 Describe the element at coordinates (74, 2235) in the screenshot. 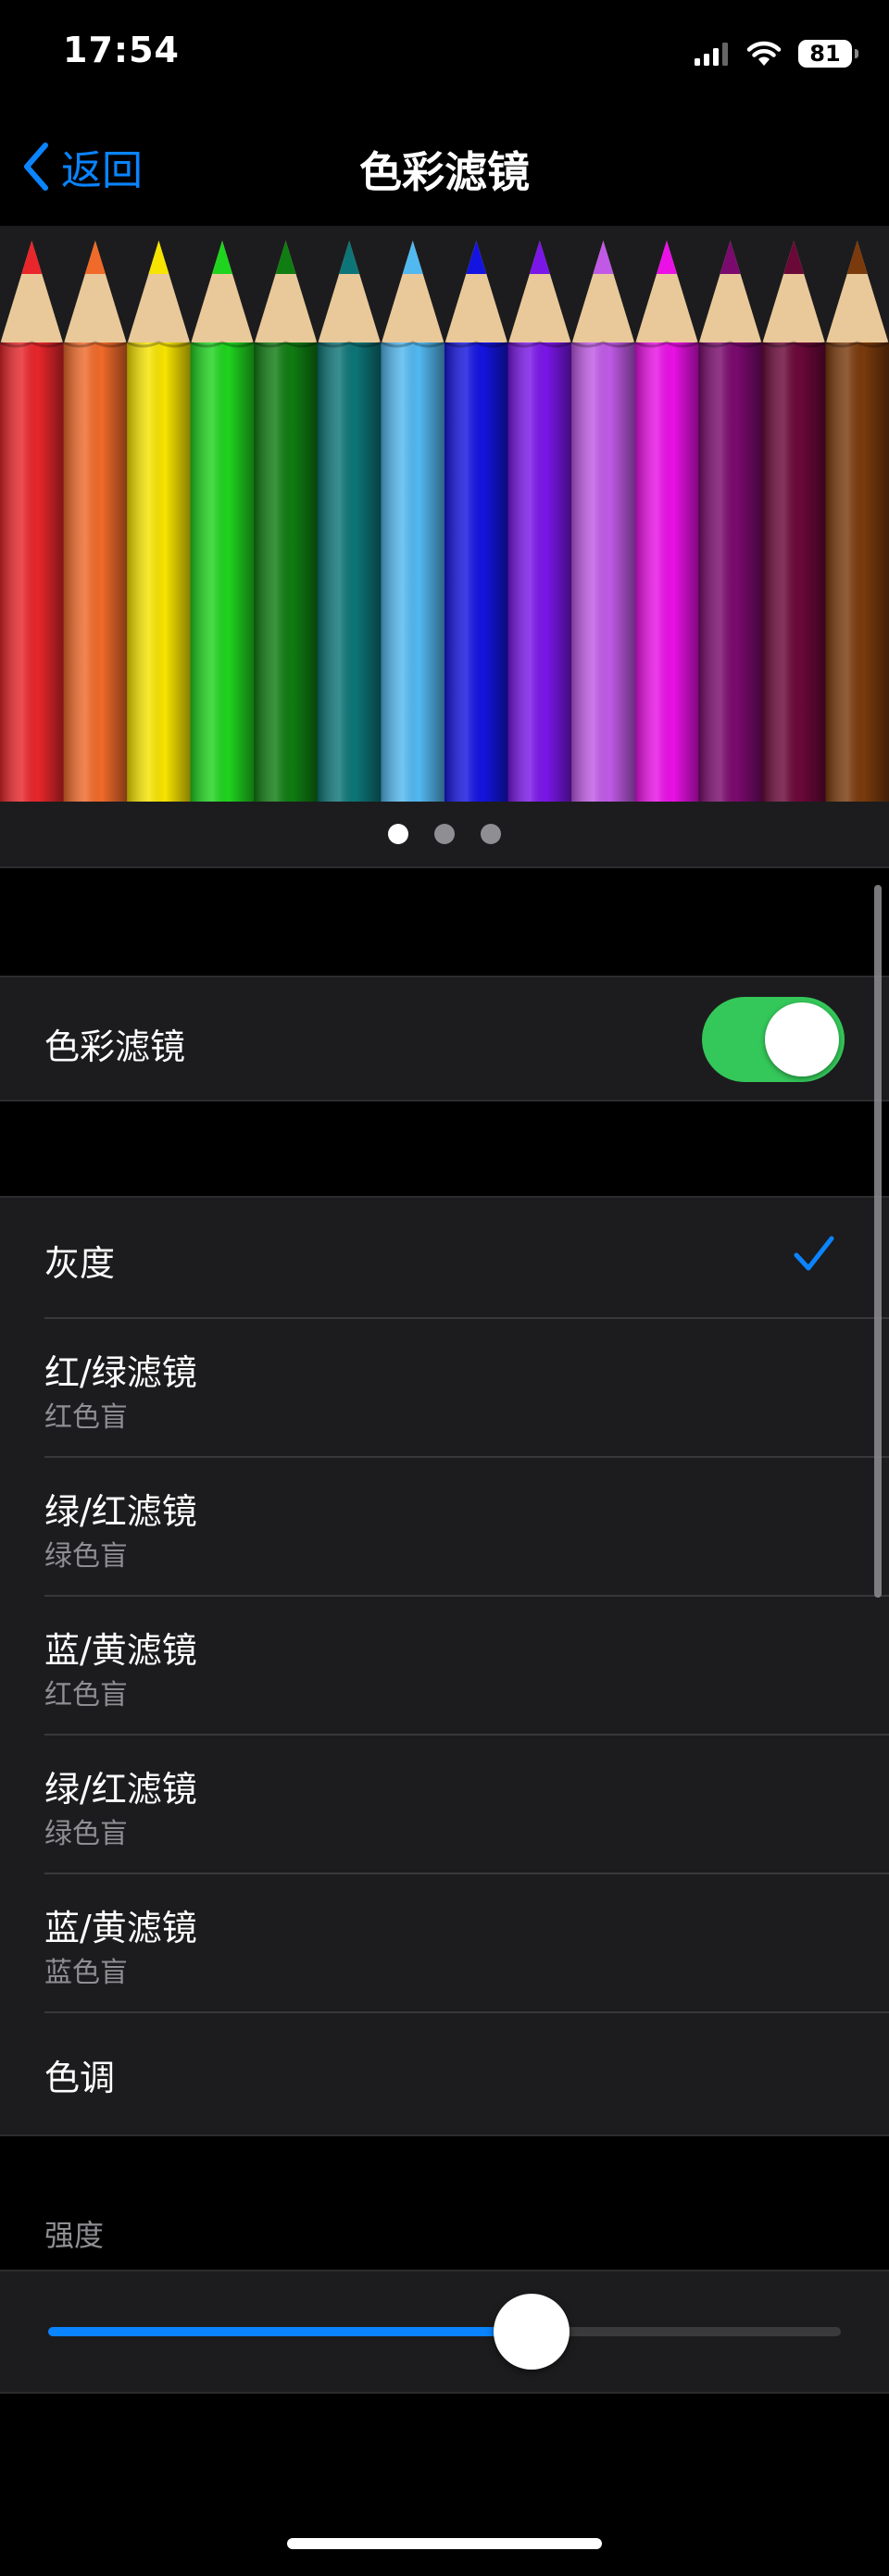

I see `intensity-header: 强度` at that location.